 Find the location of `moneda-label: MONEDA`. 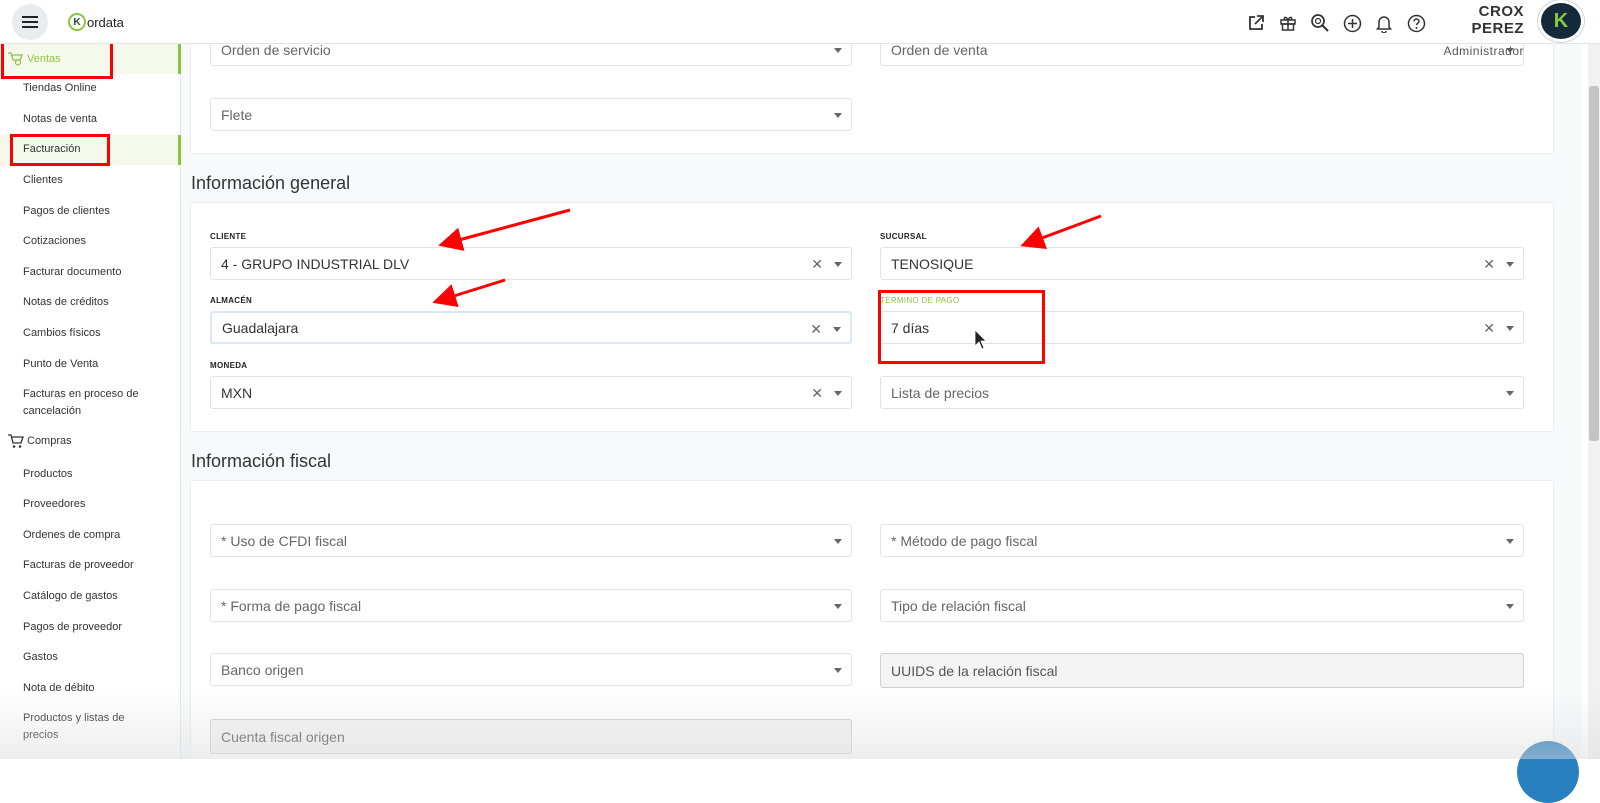

moneda-label: MONEDA is located at coordinates (229, 365).